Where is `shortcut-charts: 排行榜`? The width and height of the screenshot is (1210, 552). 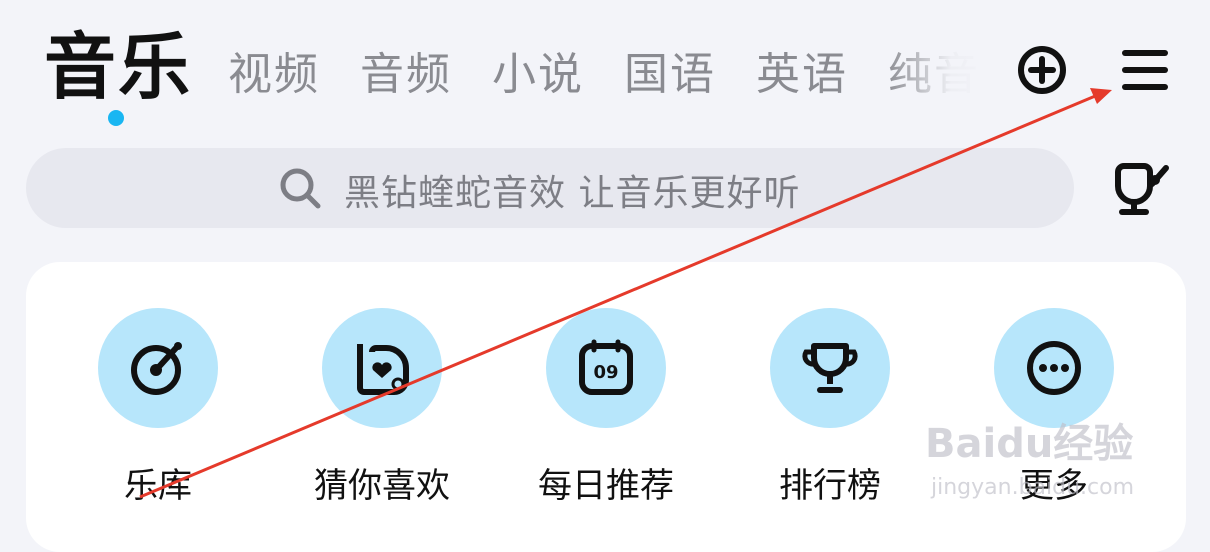
shortcut-charts: 排行榜 is located at coordinates (830, 418).